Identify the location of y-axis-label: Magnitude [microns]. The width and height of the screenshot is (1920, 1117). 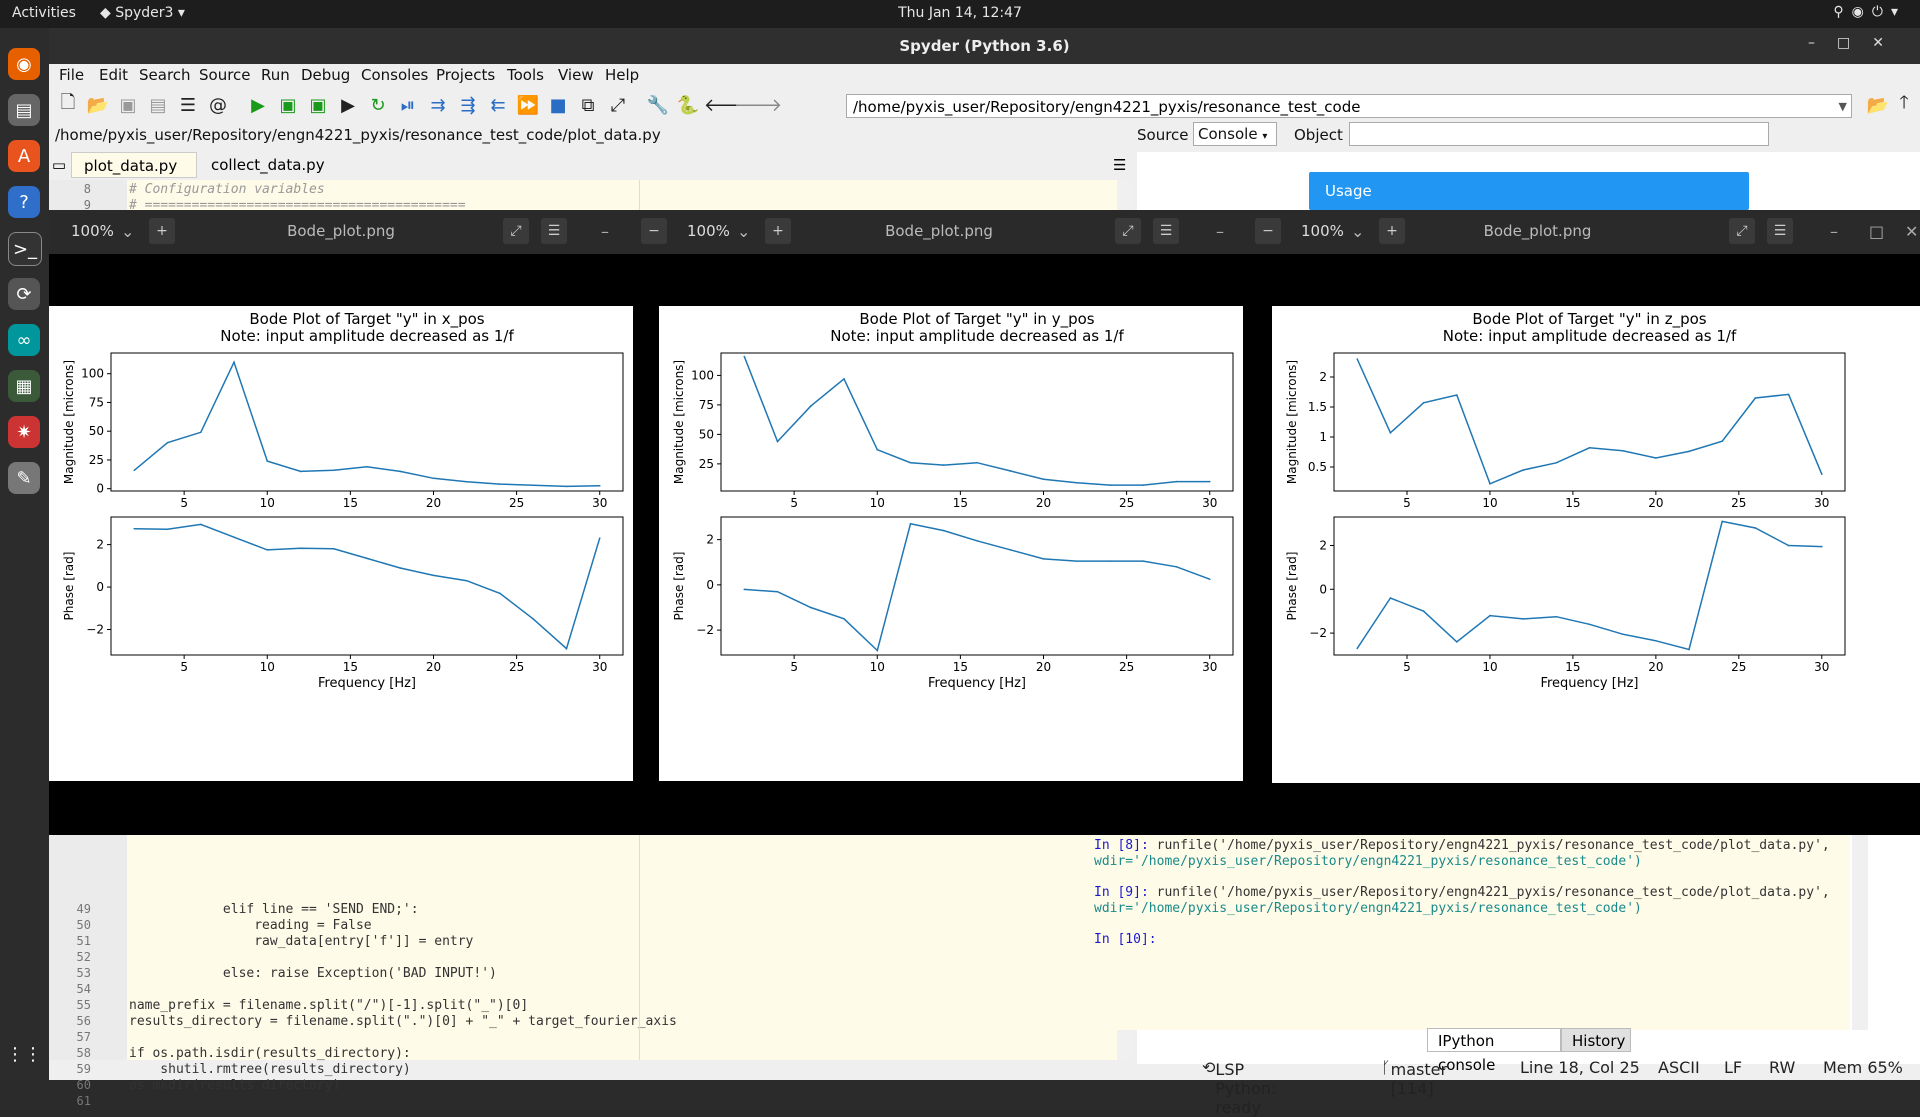
(69, 422).